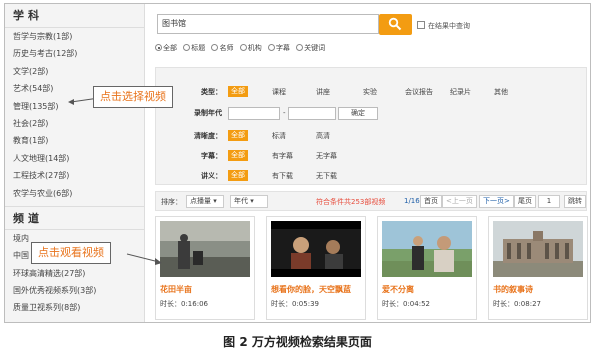 The image size is (595, 358). What do you see at coordinates (507, 201) in the screenshot?
I see `chevron-right-icon: >` at bounding box center [507, 201].